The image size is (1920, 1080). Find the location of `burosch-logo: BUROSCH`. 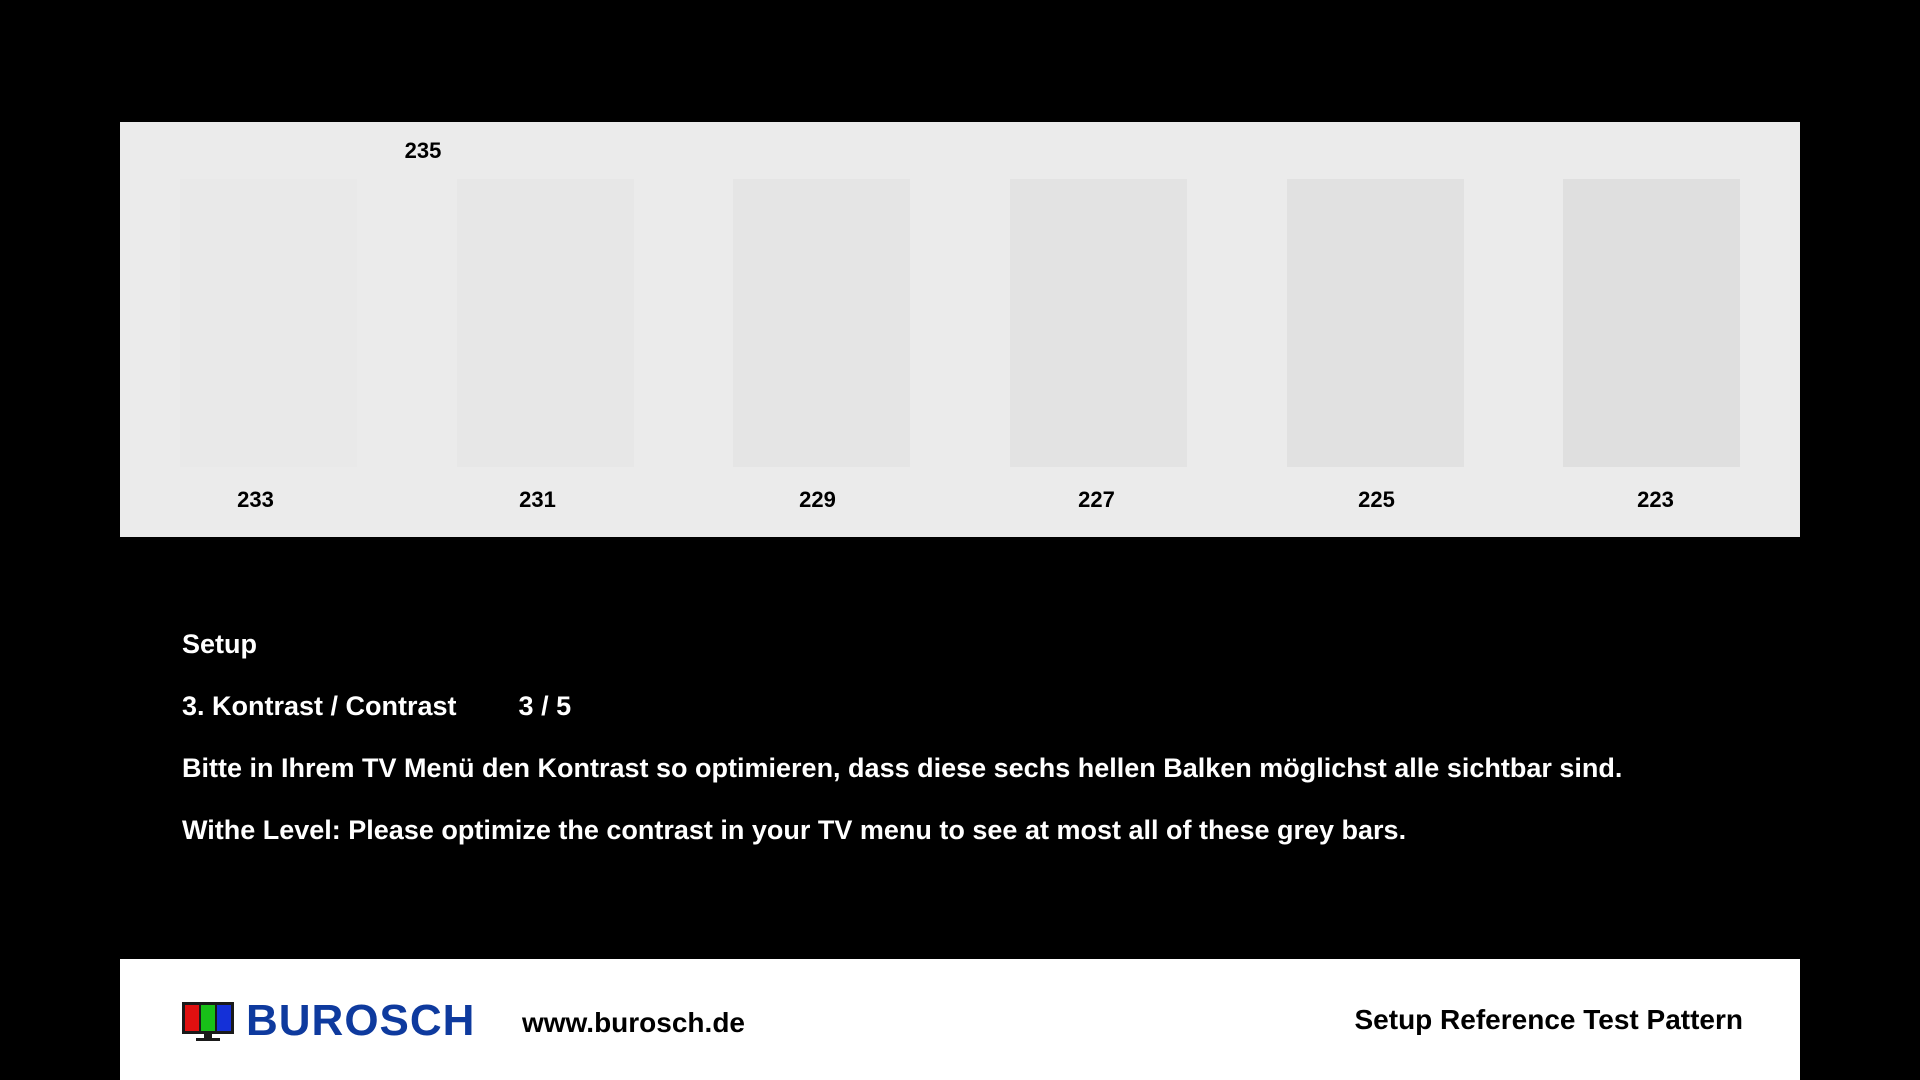

burosch-logo: BUROSCH is located at coordinates (328, 1021).